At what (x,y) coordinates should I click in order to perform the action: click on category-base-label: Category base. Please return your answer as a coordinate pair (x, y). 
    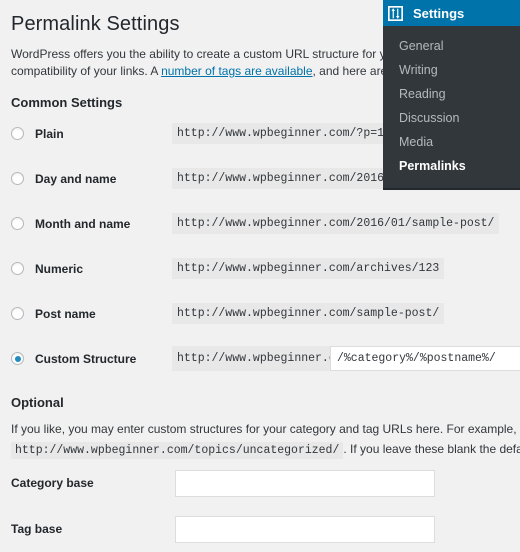
    Looking at the image, I should click on (52, 483).